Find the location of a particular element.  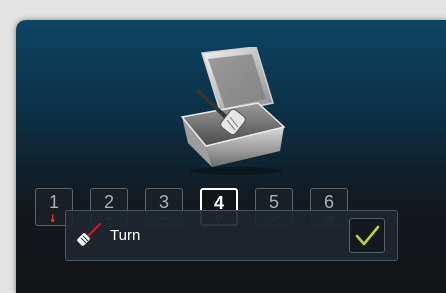

step-detail-popup: Turn is located at coordinates (231, 235).